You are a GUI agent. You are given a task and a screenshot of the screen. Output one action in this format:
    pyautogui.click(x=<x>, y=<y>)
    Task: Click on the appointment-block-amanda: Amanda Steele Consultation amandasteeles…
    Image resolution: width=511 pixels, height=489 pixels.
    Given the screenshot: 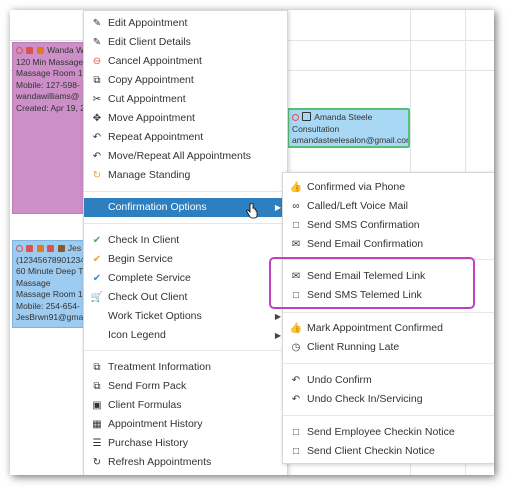 What is the action you would take?
    pyautogui.click(x=348, y=128)
    